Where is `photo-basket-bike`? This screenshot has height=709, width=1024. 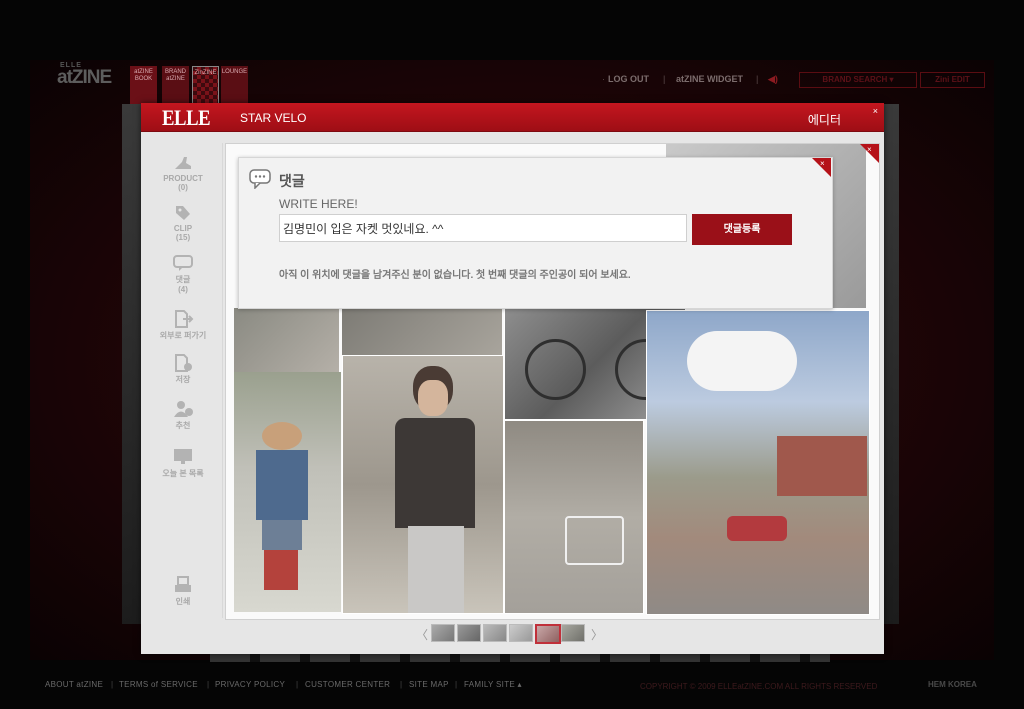
photo-basket-bike is located at coordinates (574, 517).